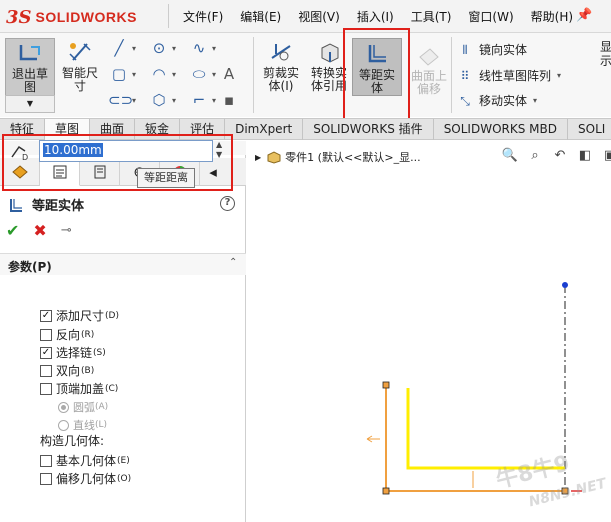  I want to click on select-chain-checkbox: ✓ 选择链 (S), so click(73, 352).